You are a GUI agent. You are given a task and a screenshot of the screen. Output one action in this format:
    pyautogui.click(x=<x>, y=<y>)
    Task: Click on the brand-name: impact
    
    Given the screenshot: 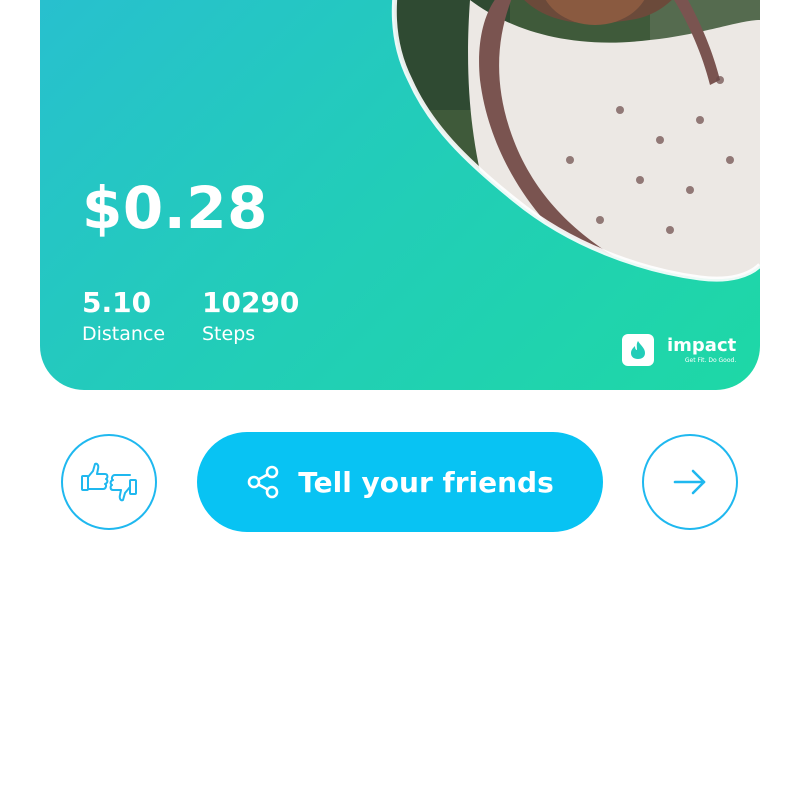 What is the action you would take?
    pyautogui.click(x=702, y=345)
    